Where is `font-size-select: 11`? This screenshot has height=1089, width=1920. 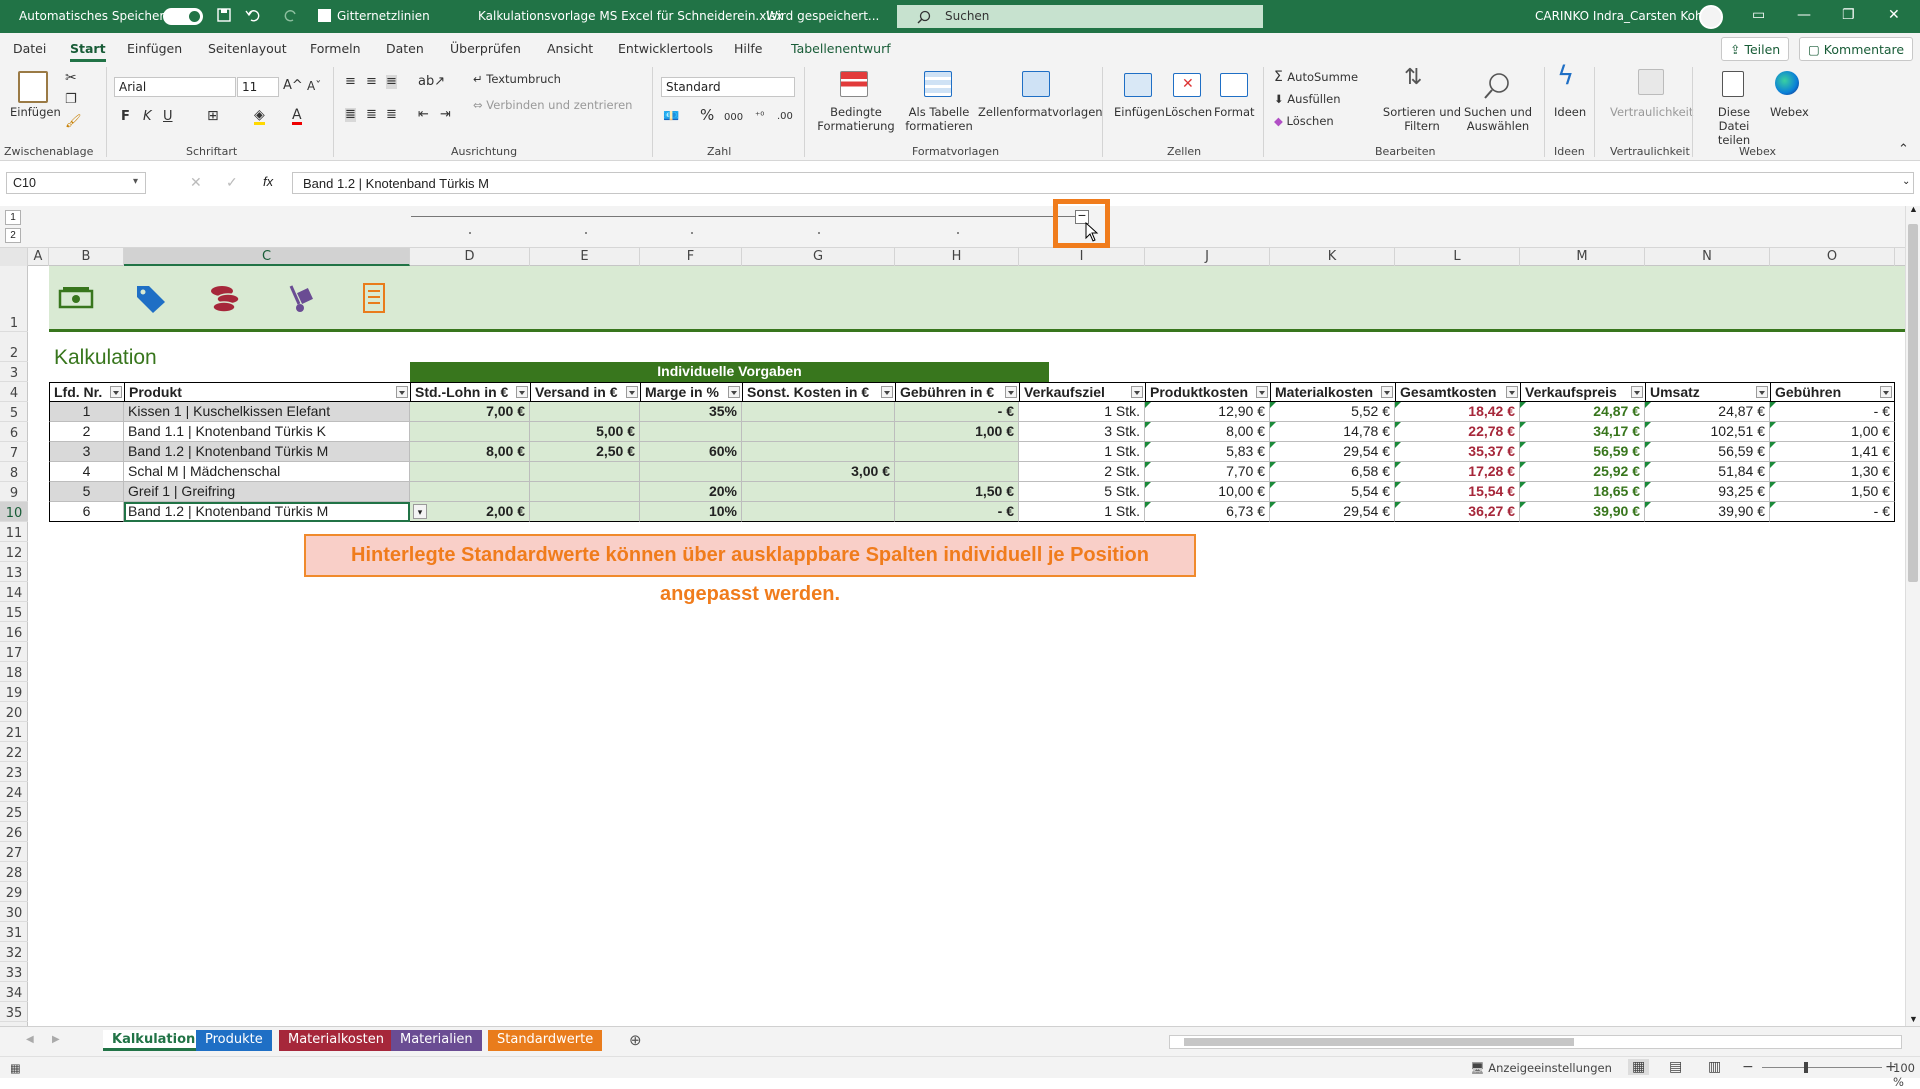 font-size-select: 11 is located at coordinates (258, 87).